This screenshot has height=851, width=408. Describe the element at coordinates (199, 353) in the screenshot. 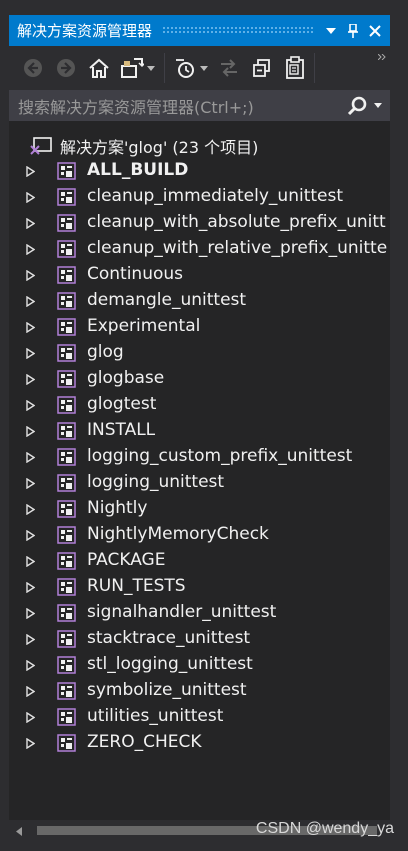

I see `project-node: glog` at that location.